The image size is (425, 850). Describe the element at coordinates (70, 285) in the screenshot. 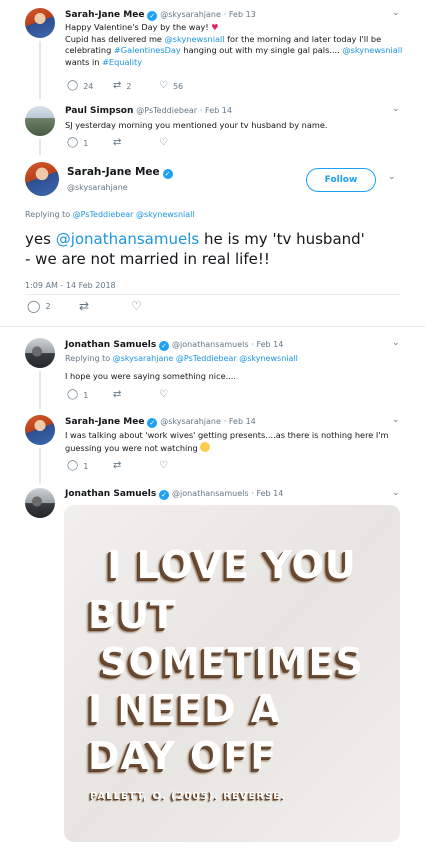

I see `tweet-timestamp: 1:09 AM - 14 Feb 2018` at that location.